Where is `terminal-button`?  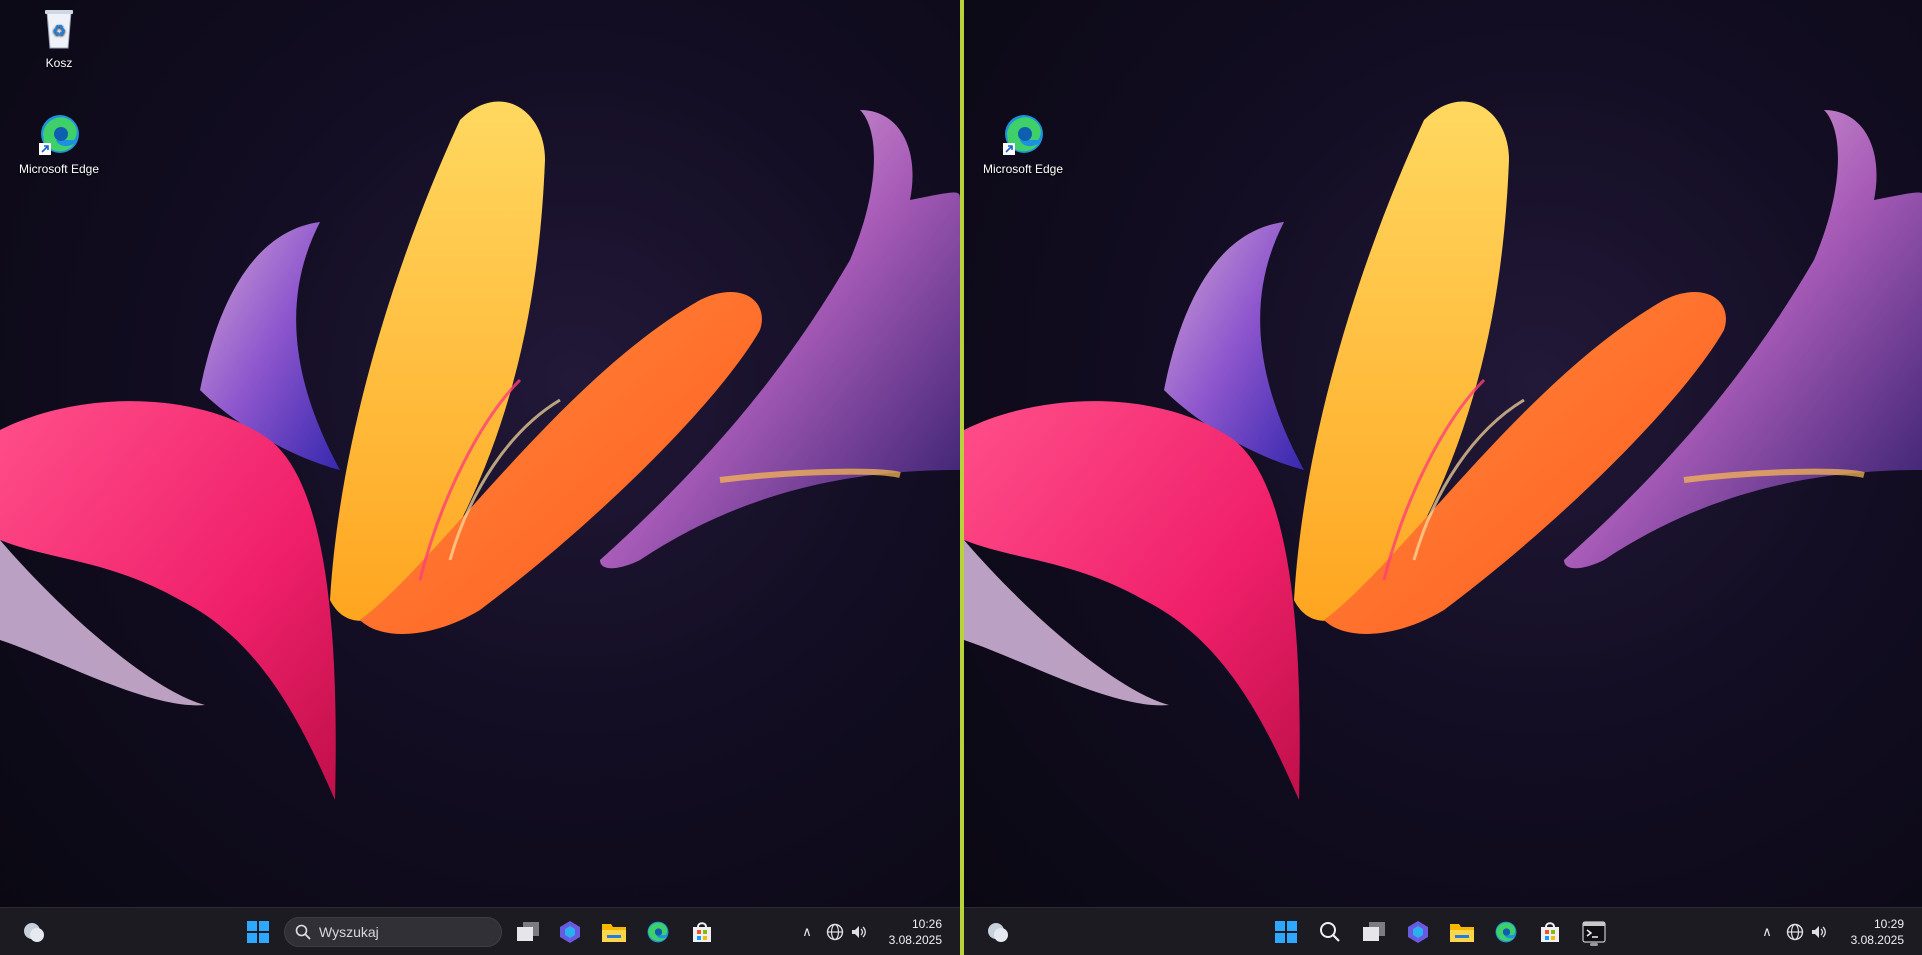
terminal-button is located at coordinates (1594, 932).